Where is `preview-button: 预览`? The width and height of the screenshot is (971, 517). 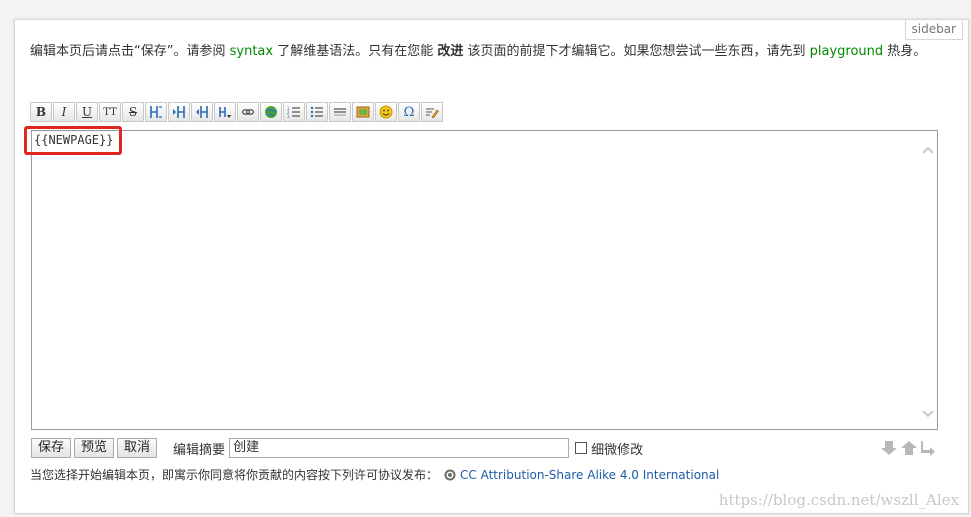 preview-button: 预览 is located at coordinates (94, 448).